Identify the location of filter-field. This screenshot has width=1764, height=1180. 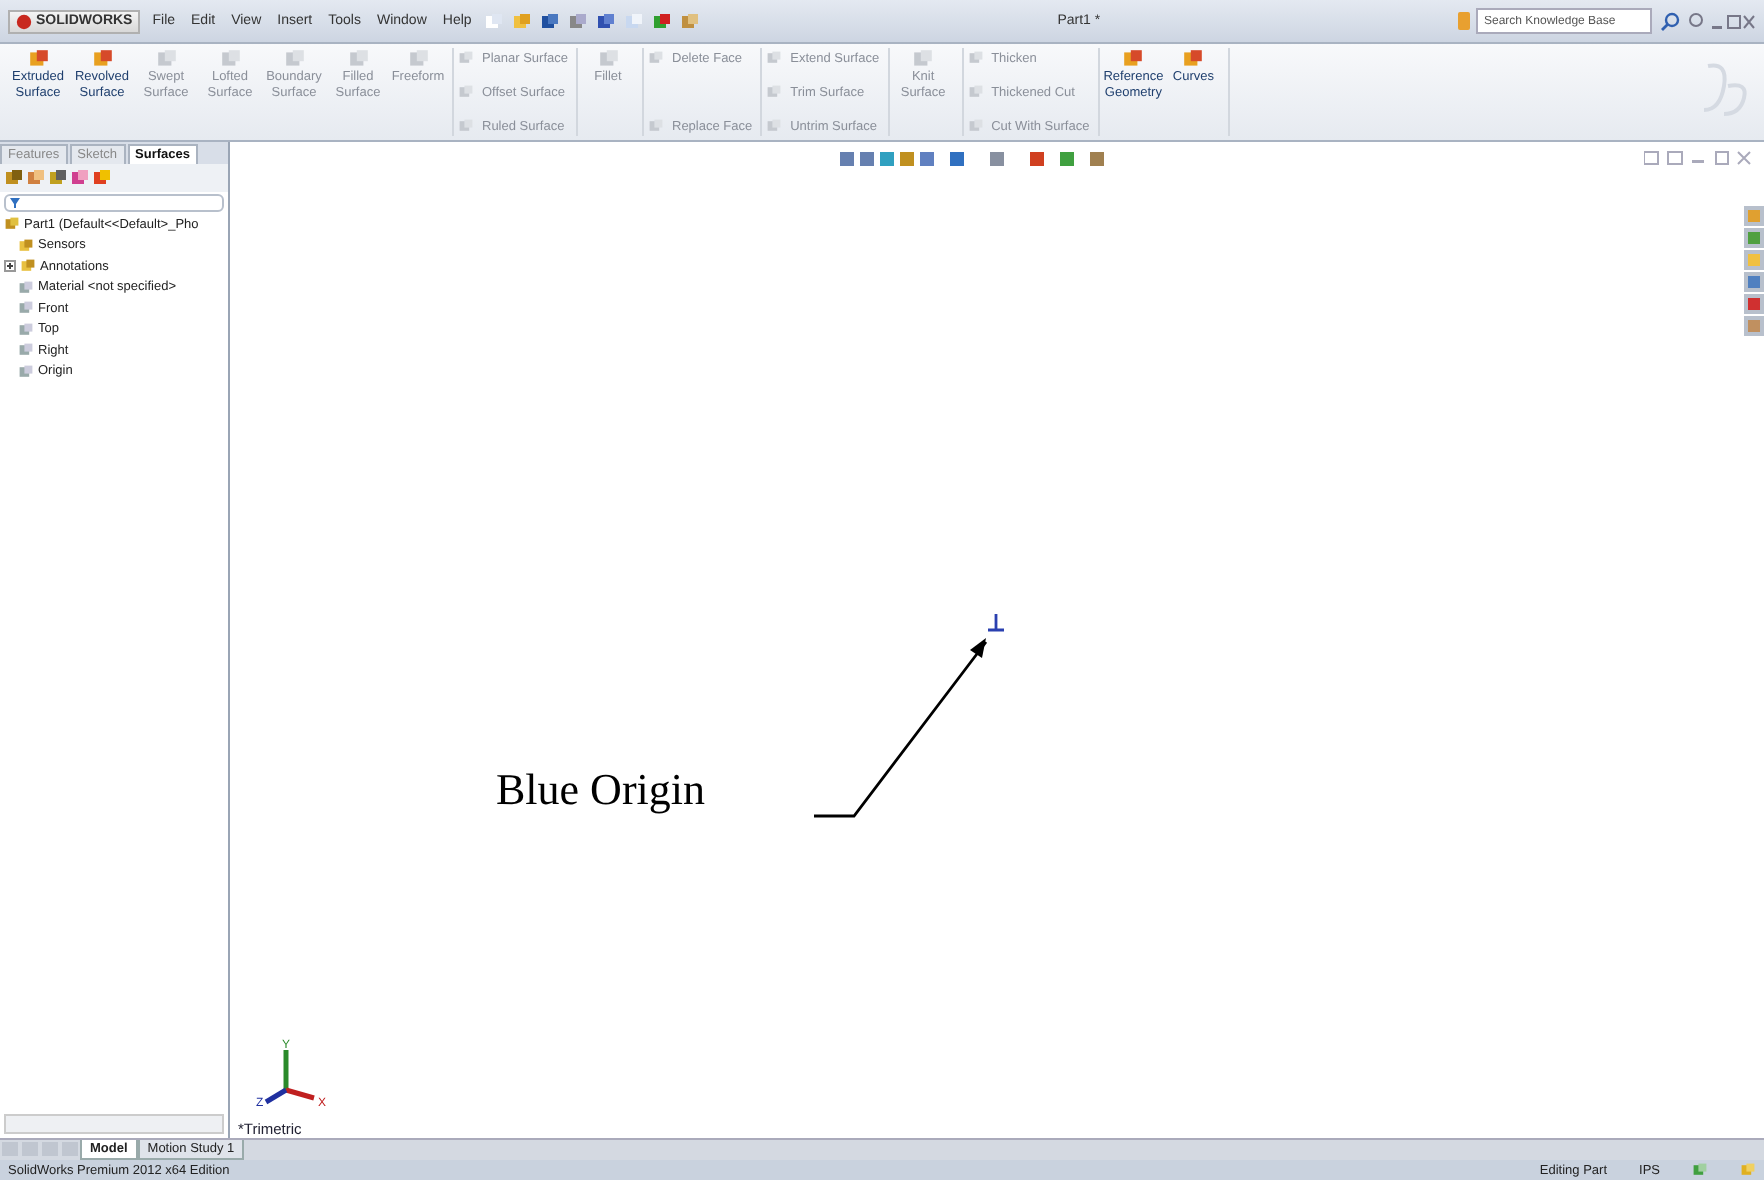
(114, 203).